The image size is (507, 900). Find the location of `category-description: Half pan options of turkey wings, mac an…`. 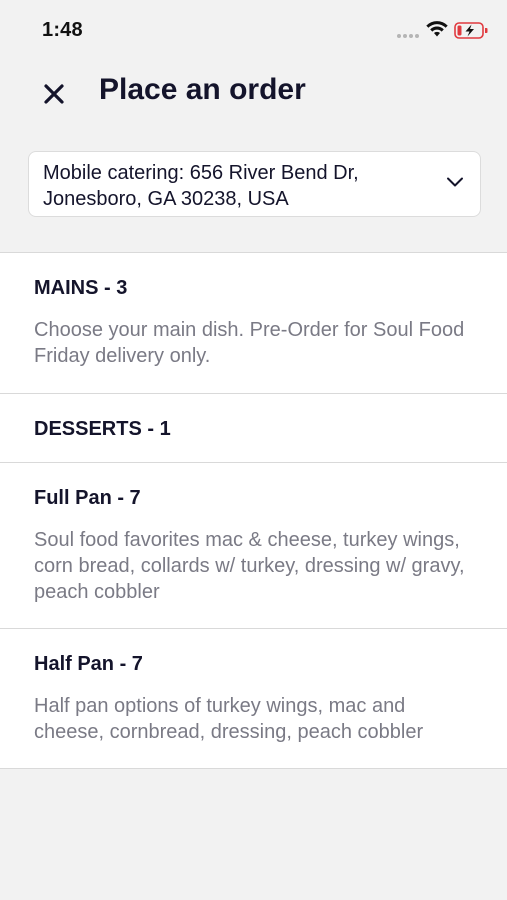

category-description: Half pan options of turkey wings, mac an… is located at coordinates (229, 719).